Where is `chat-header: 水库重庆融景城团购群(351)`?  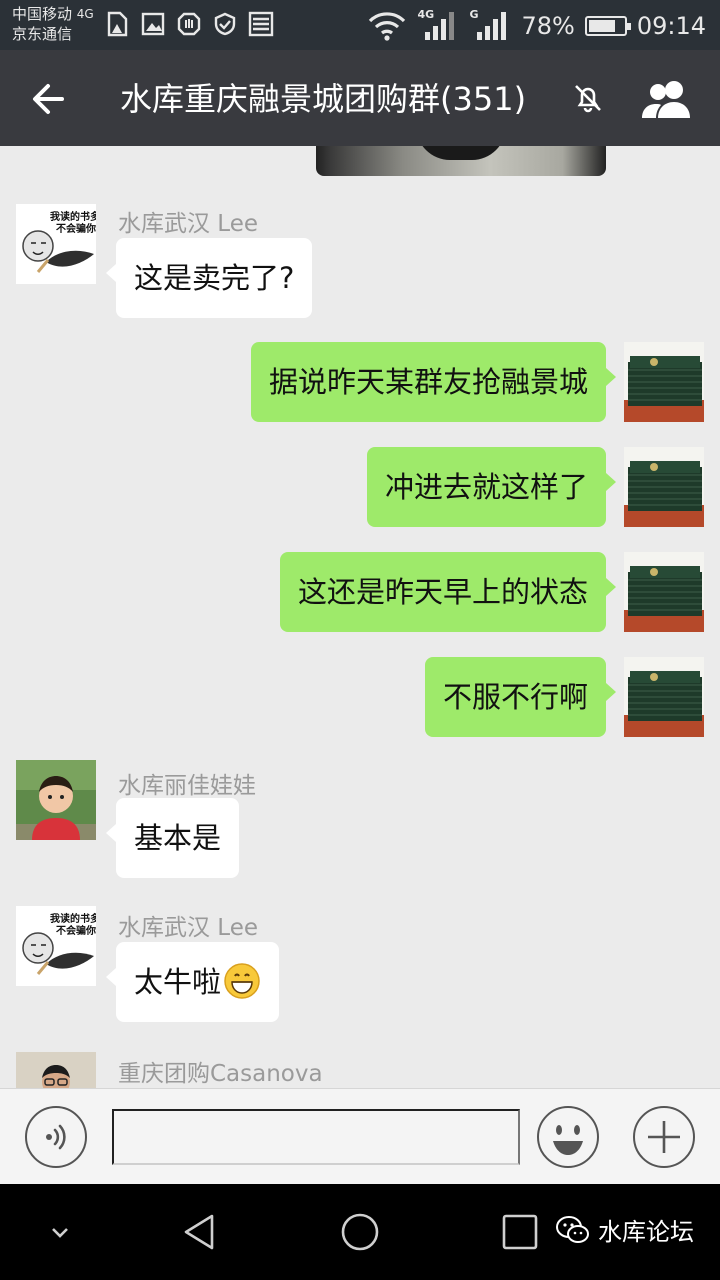
chat-header: 水库重庆融景城团购群(351) is located at coordinates (360, 98).